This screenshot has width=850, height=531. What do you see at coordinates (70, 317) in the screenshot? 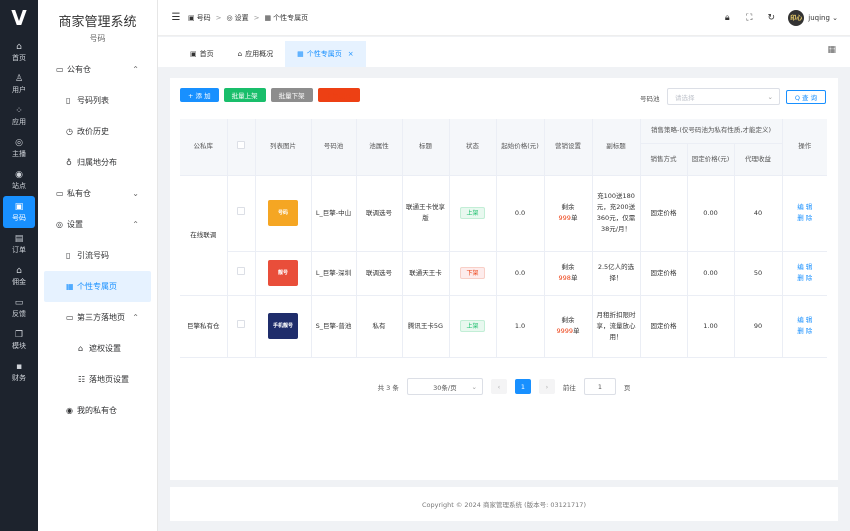
I see `menu-icon: ▭` at bounding box center [70, 317].